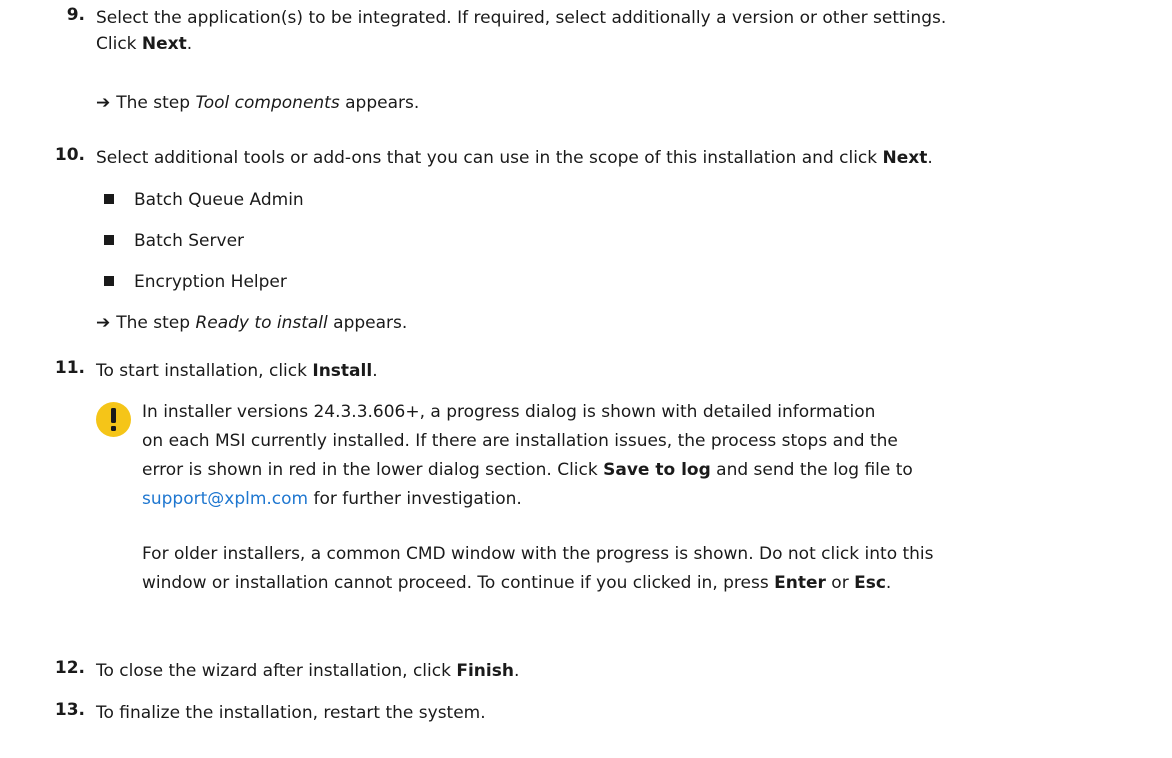 The width and height of the screenshot is (1172, 758). I want to click on list-item-label: Batch Queue Admin, so click(219, 200).